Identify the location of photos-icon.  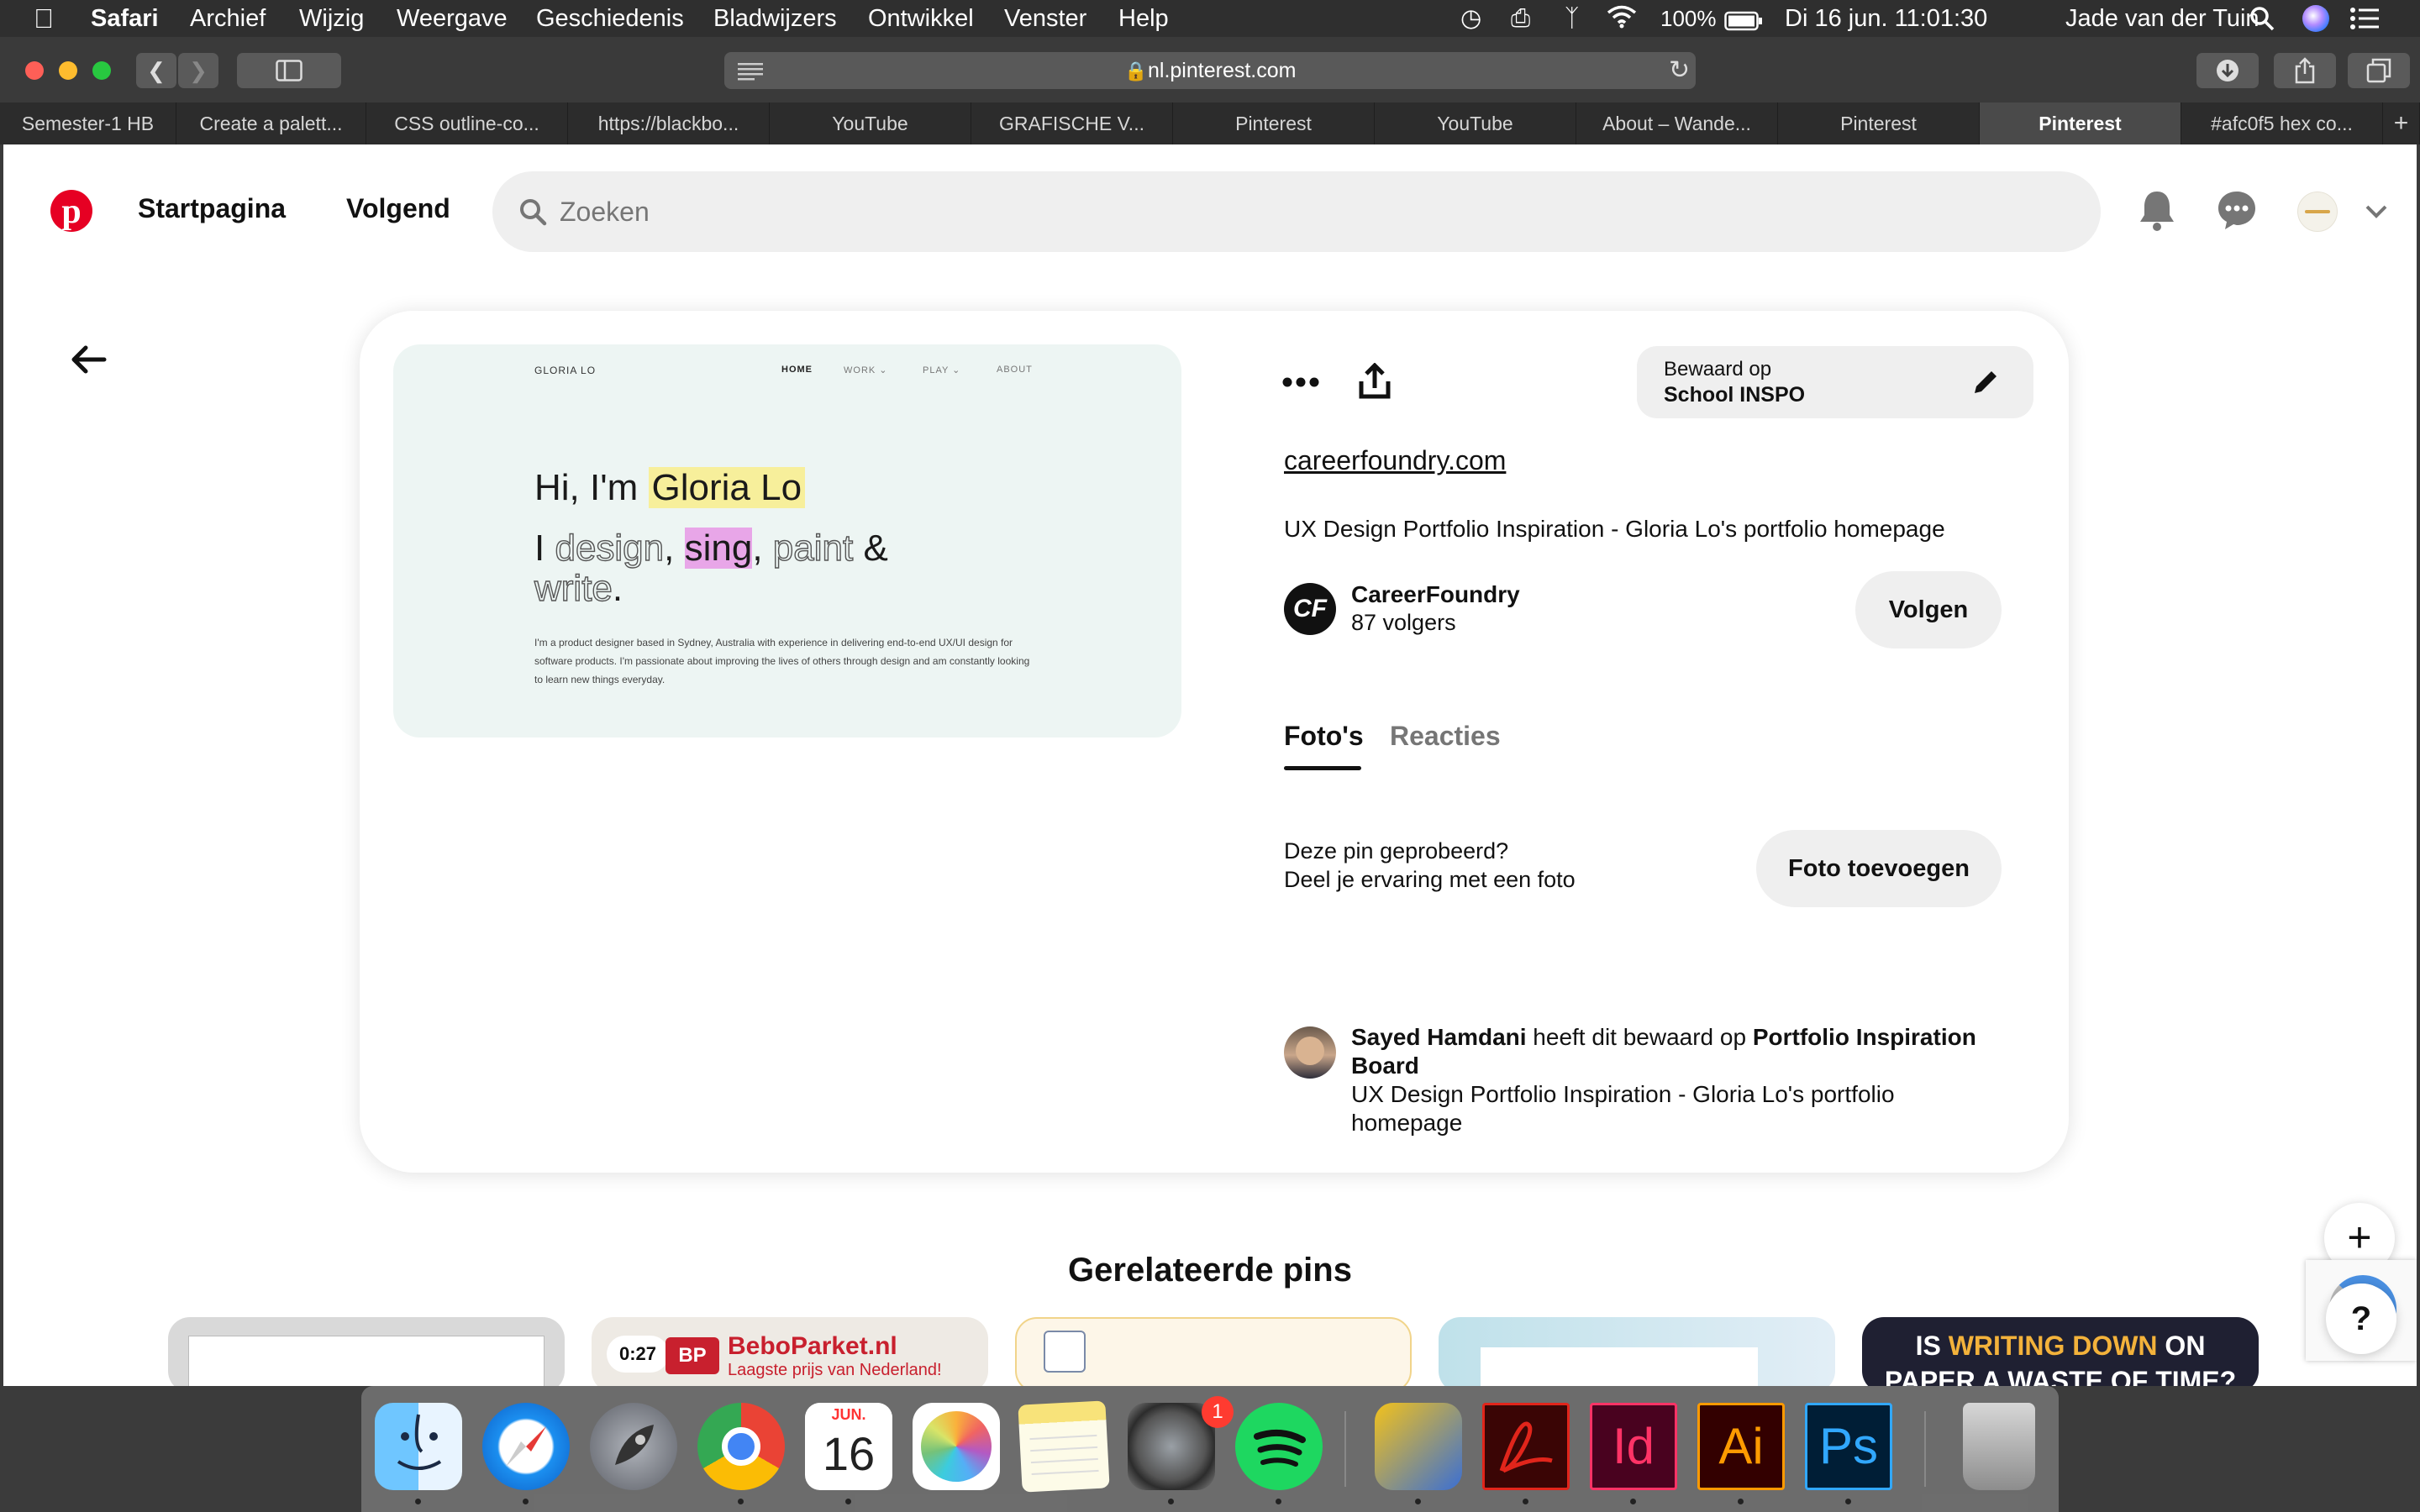
(957, 1446).